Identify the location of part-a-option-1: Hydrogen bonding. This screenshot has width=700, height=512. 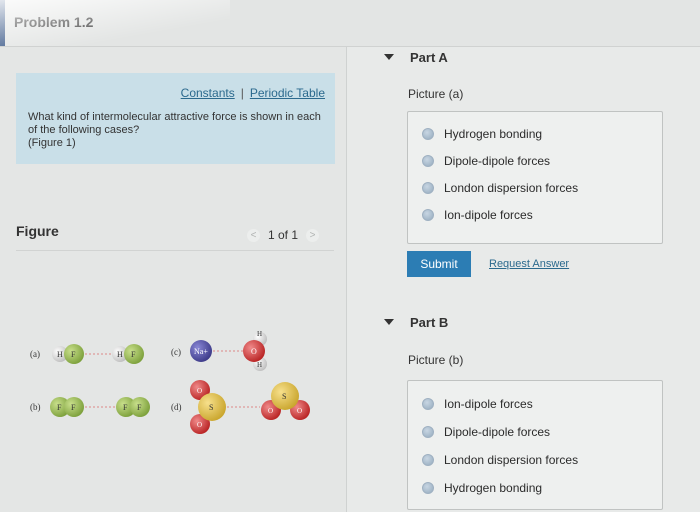
(482, 134).